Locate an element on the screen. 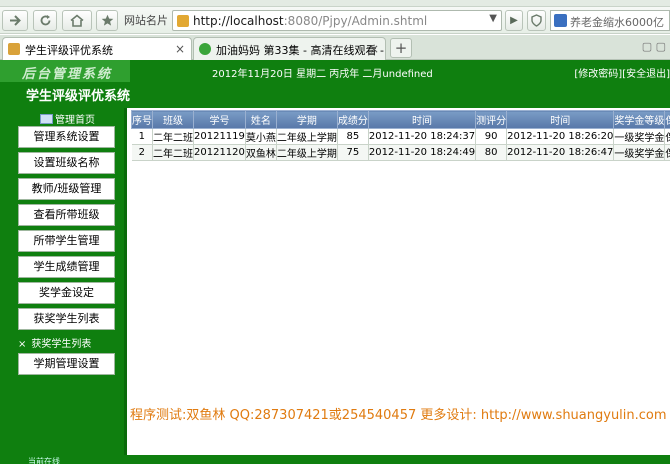  sidebar-item-class-names: 设置班级名称 is located at coordinates (66, 163).